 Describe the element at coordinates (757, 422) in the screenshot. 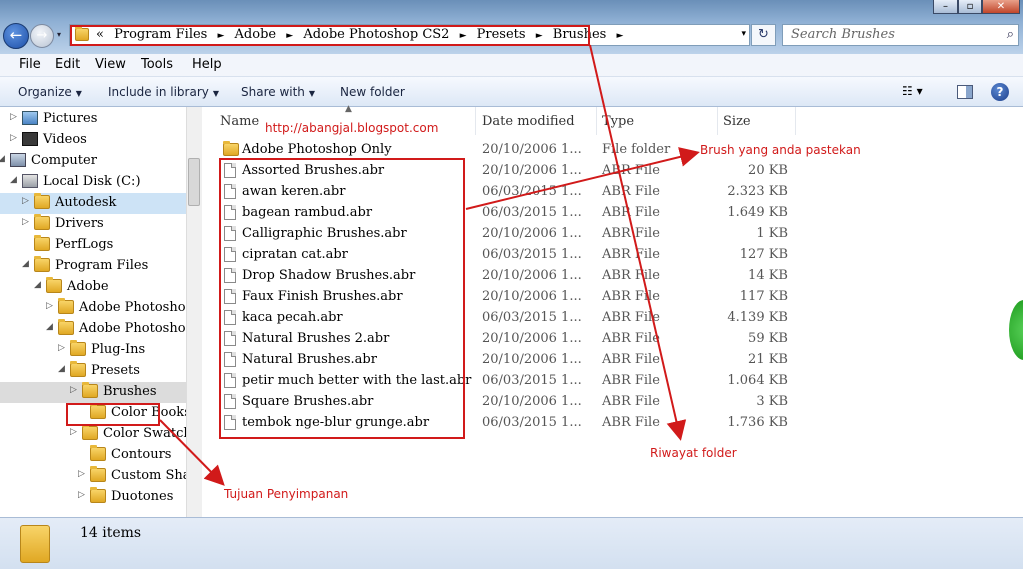

I see `file-size: 1.736 KB` at that location.